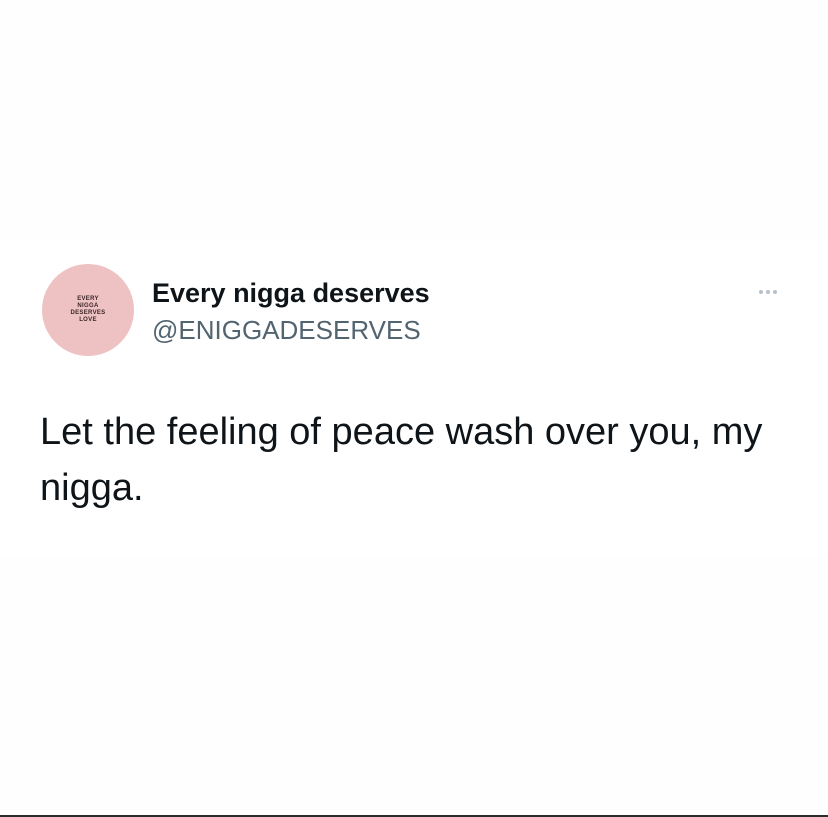 The height and width of the screenshot is (817, 828). I want to click on more-options-button, so click(768, 292).